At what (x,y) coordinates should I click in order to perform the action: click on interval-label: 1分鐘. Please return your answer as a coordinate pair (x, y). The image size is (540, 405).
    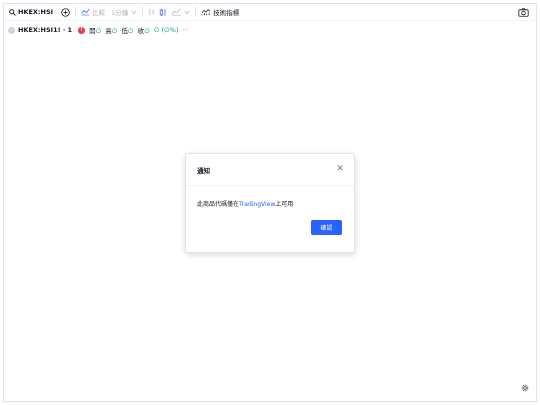
    Looking at the image, I should click on (120, 13).